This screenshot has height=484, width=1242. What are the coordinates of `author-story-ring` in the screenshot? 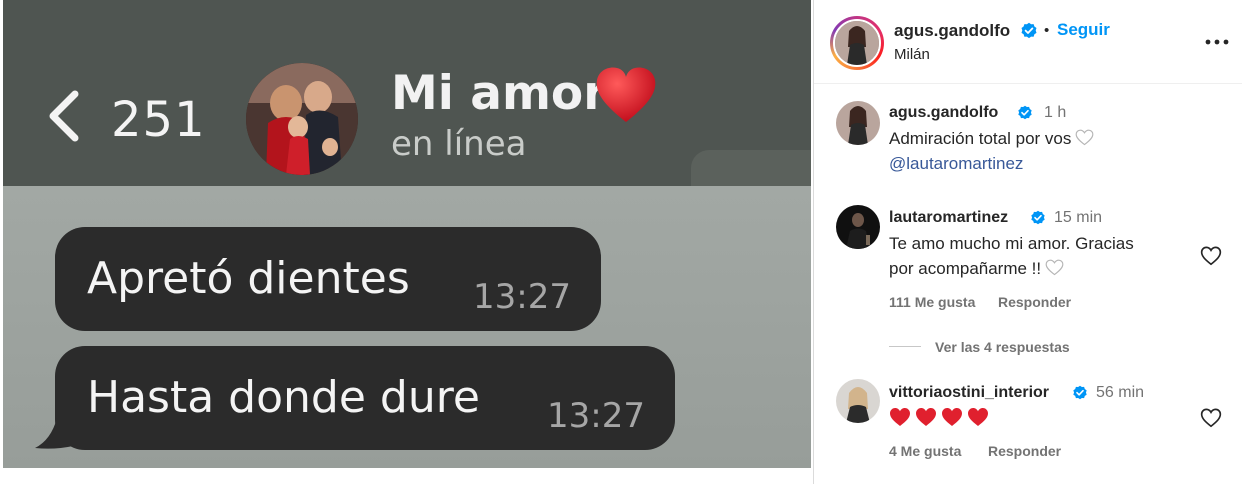 It's located at (857, 43).